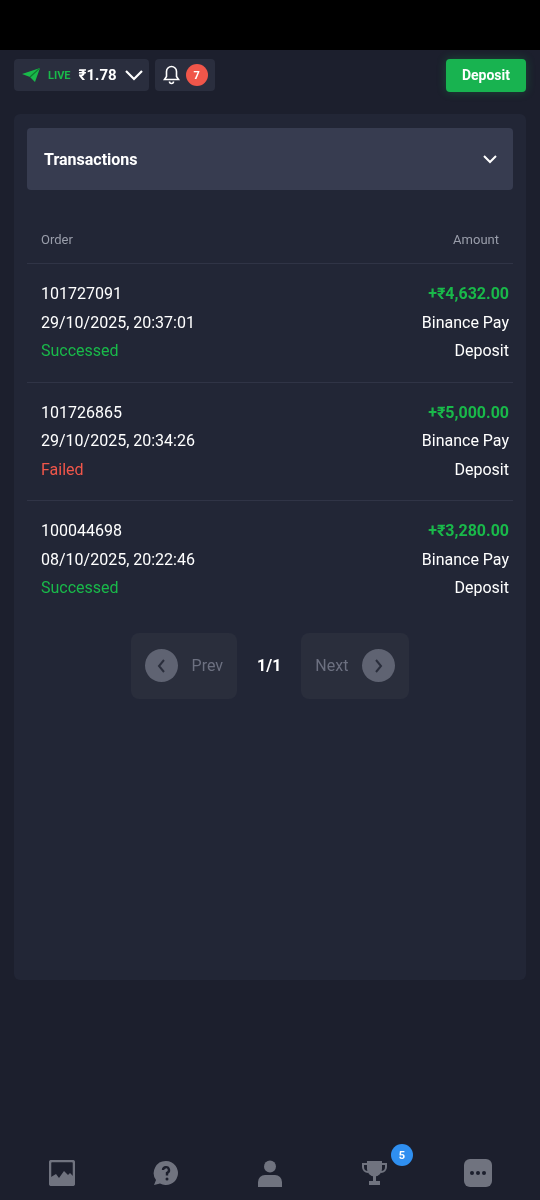  Describe the element at coordinates (166, 1173) in the screenshot. I see `help-icon` at that location.